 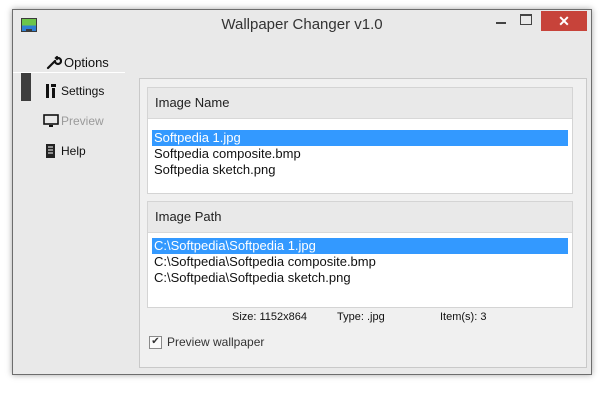 What do you see at coordinates (73, 151) in the screenshot?
I see `sidebar-item-label: Help` at bounding box center [73, 151].